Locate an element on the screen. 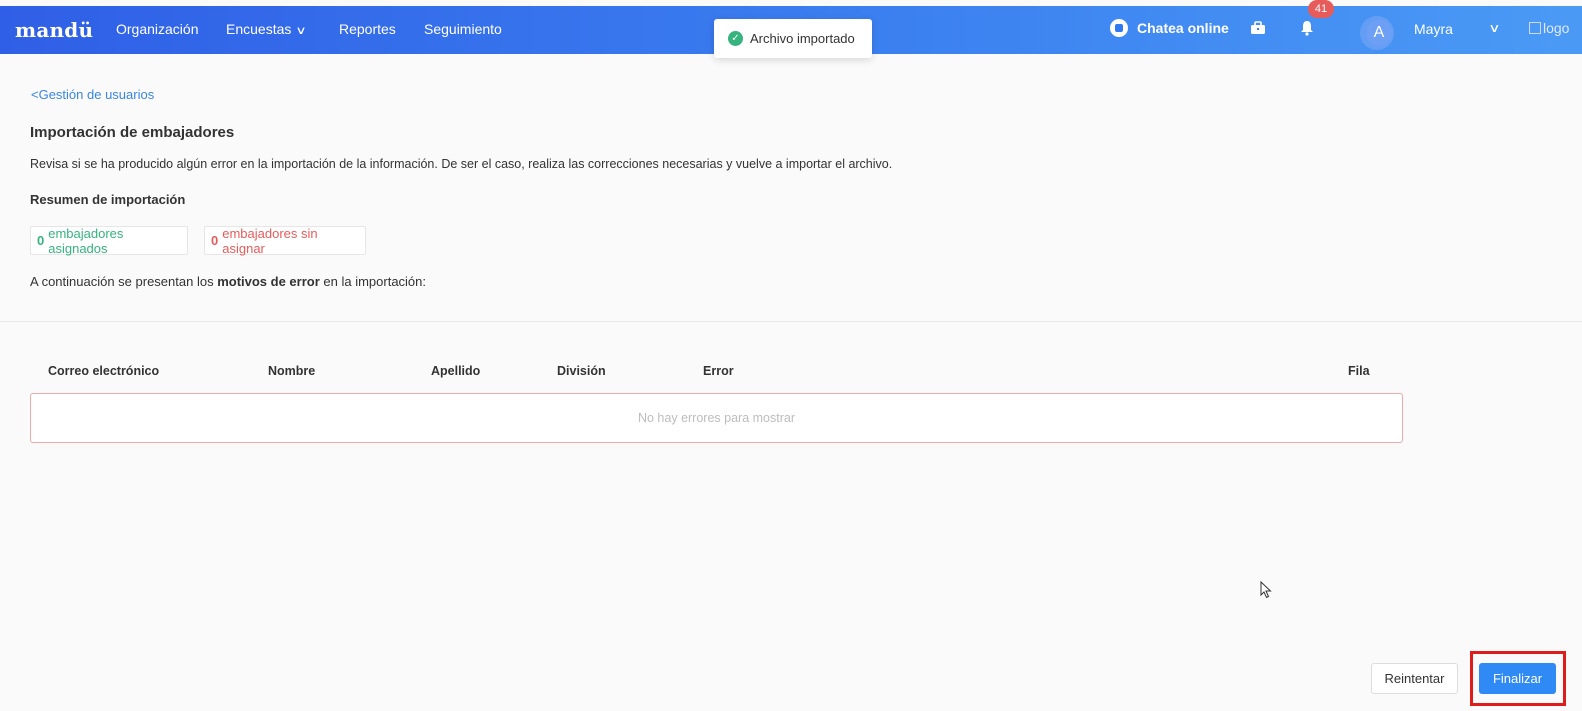  assigned-count-badge: 0 embajadores asignados is located at coordinates (109, 240).